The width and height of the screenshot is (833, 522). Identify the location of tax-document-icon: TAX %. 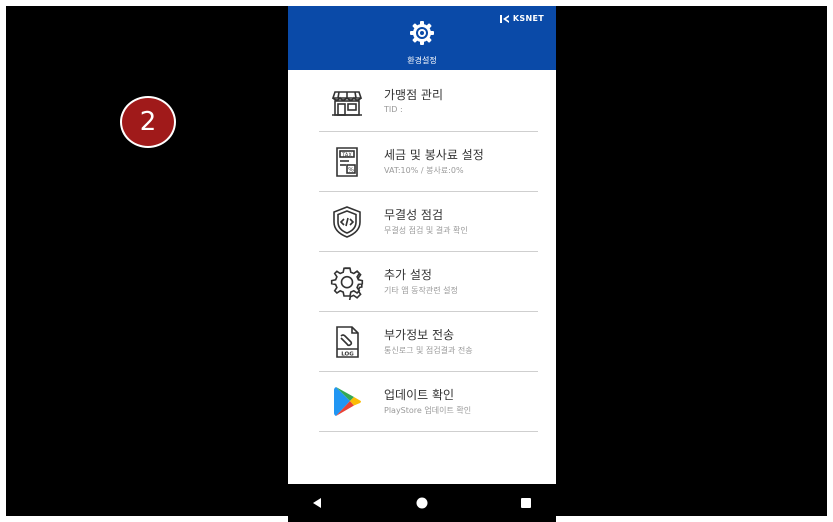
(347, 162).